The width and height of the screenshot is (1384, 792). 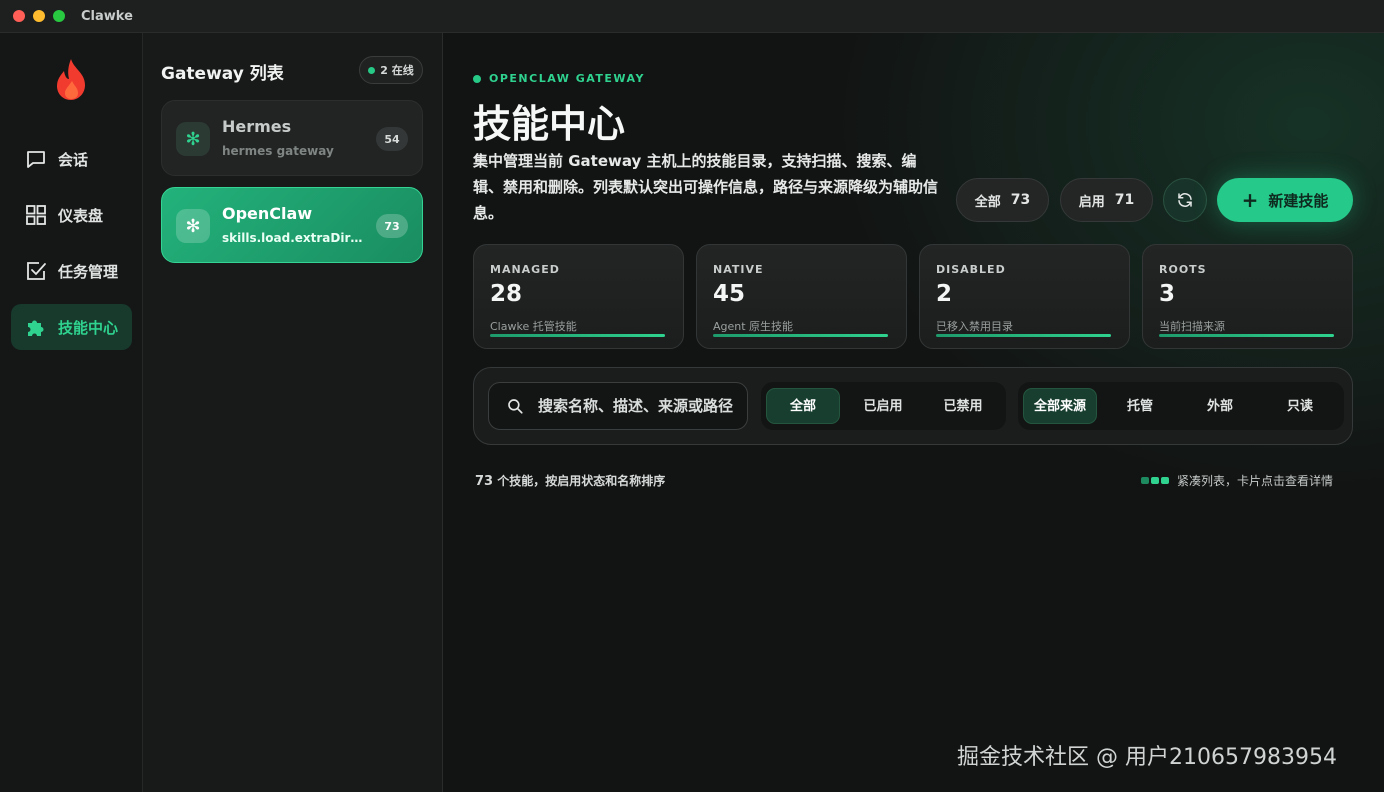 What do you see at coordinates (533, 326) in the screenshot?
I see `stat-description: Clawke 托管技能` at bounding box center [533, 326].